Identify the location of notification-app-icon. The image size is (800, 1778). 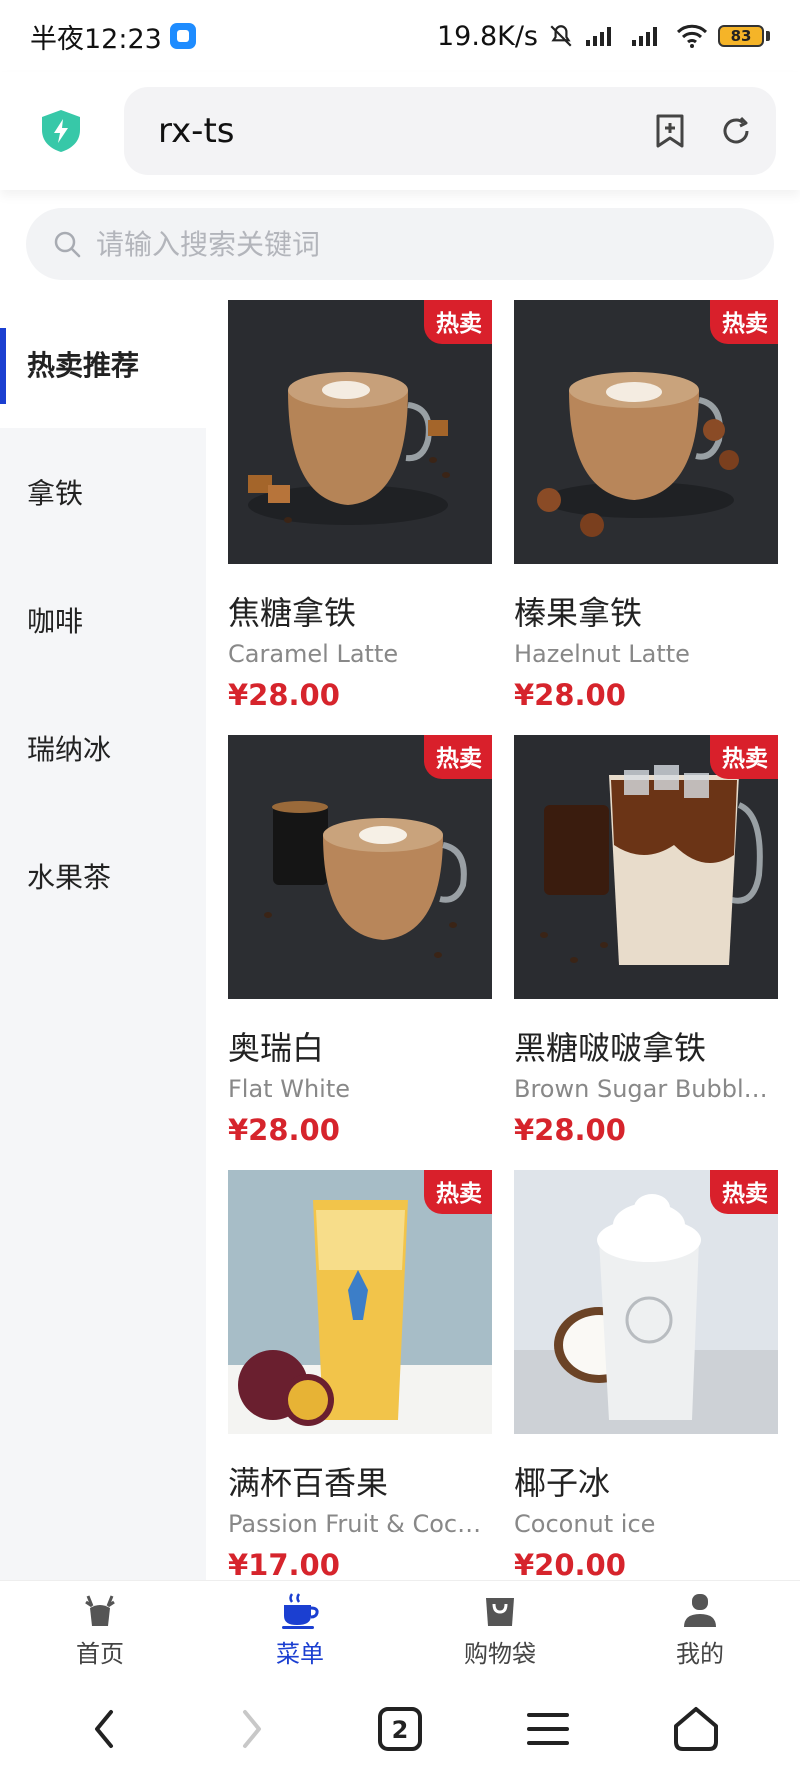
(182, 36).